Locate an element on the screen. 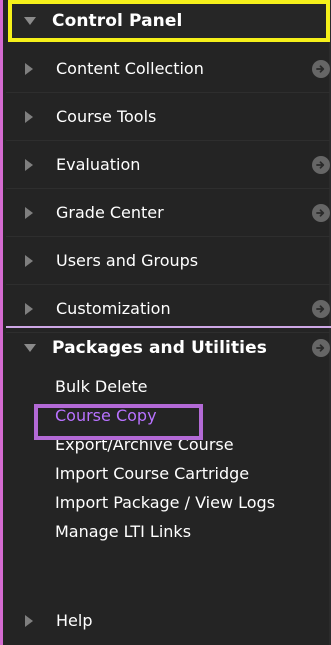  control-panel-title: Control Panel is located at coordinates (117, 21).